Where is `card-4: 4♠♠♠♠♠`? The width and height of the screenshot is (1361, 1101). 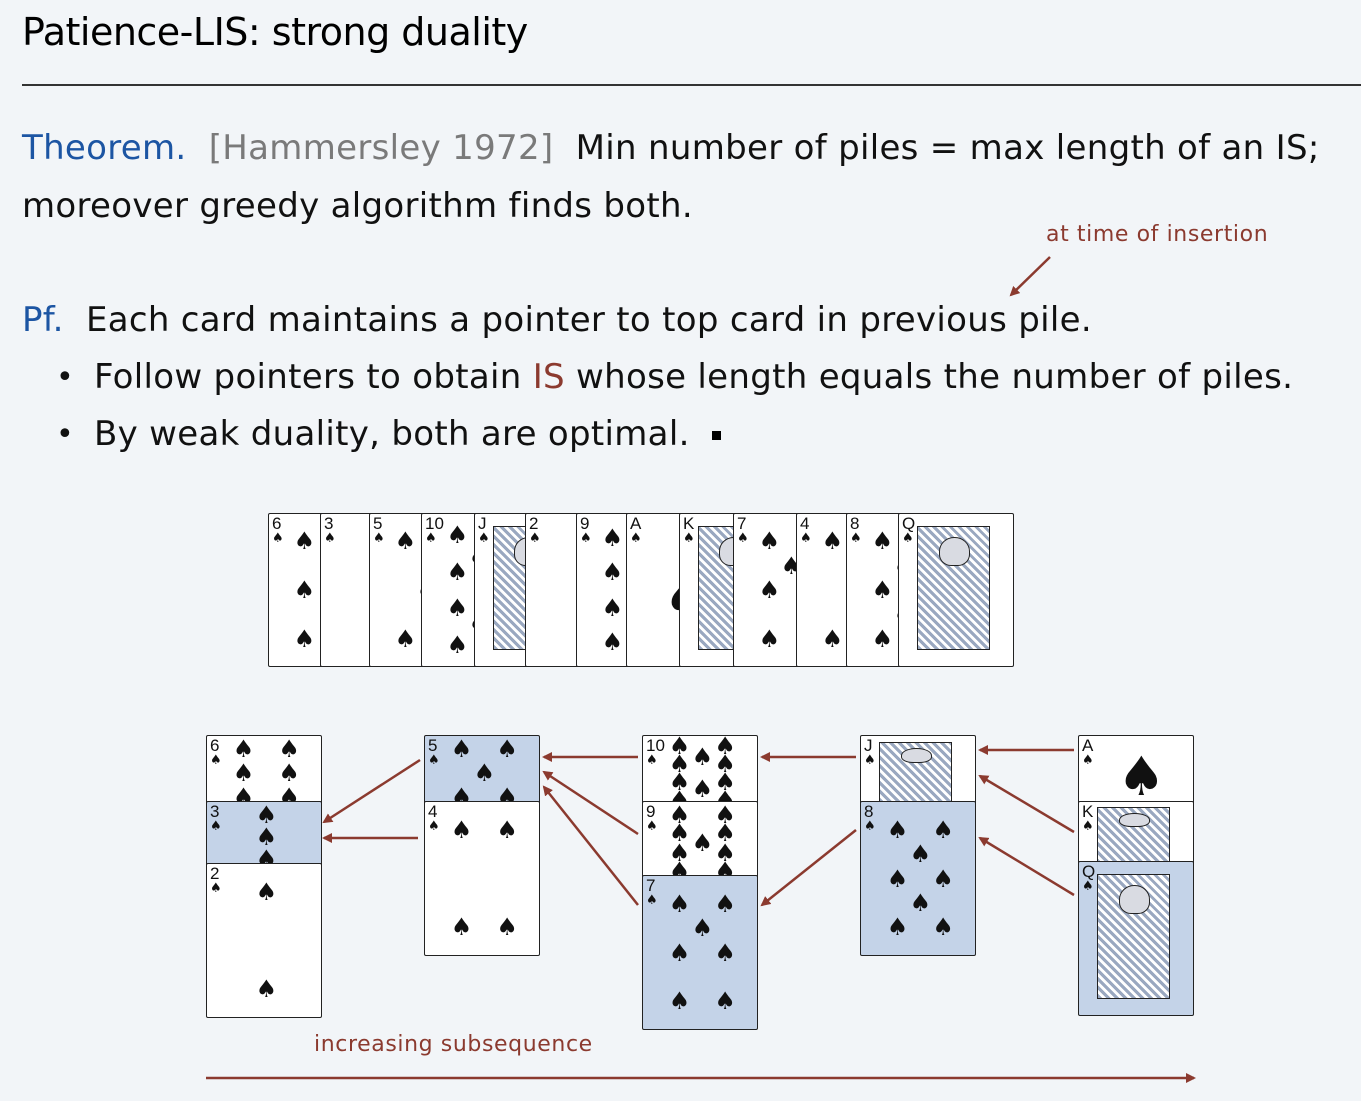 card-4: 4♠♠♠♠♠ is located at coordinates (482, 878).